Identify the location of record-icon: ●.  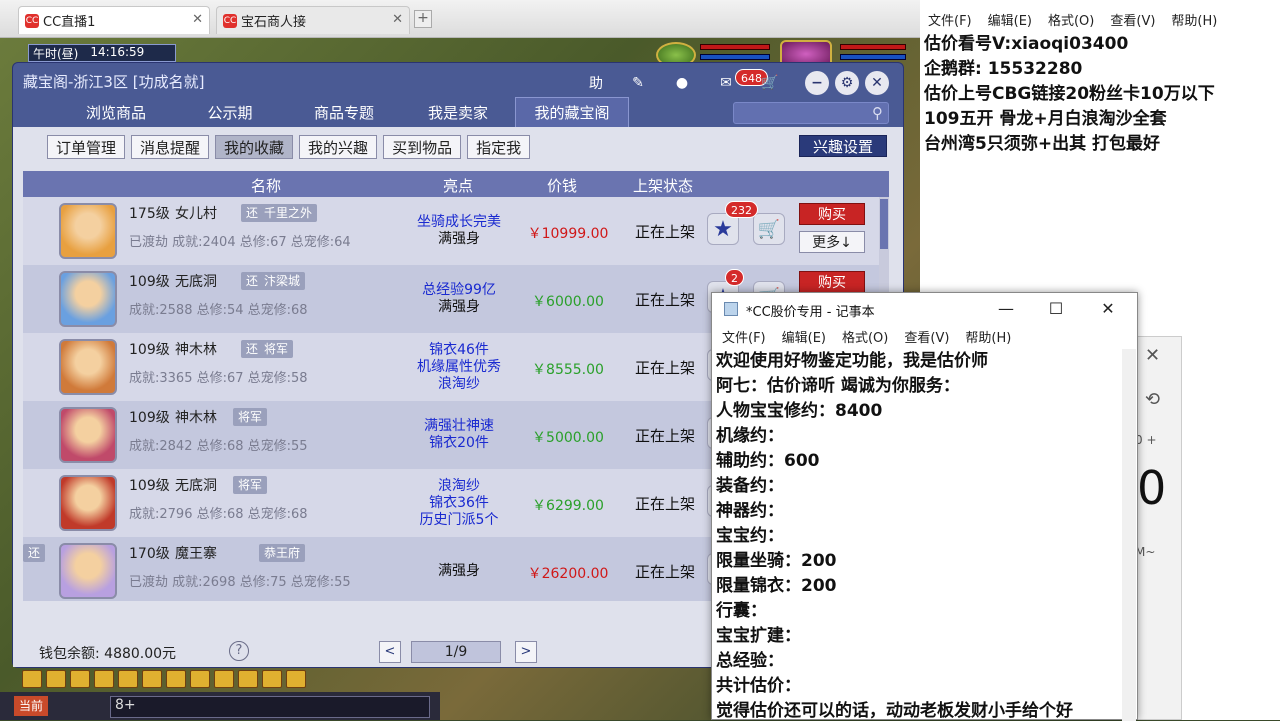
(682, 83).